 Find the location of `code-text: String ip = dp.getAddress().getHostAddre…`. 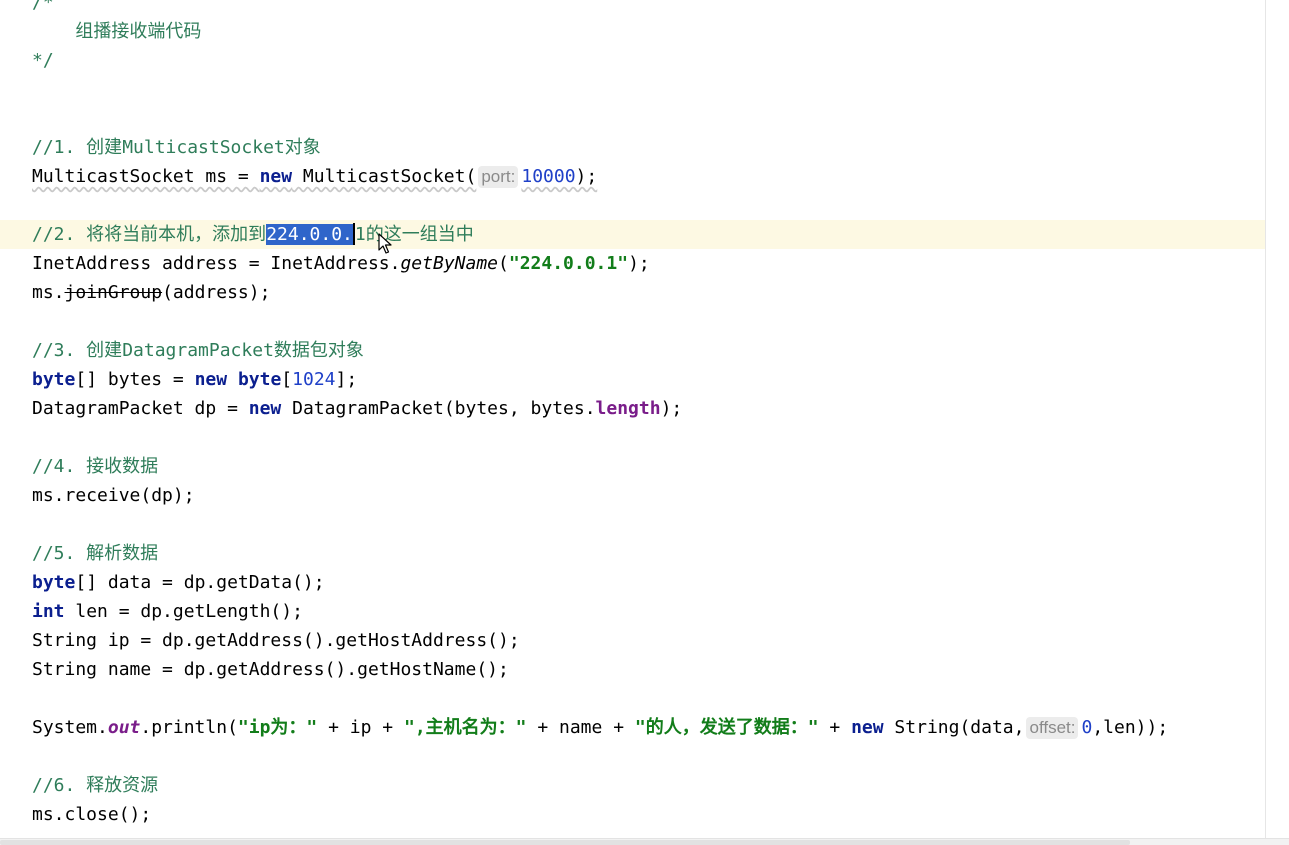

code-text: String ip = dp.getAddress().getHostAddre… is located at coordinates (276, 640).